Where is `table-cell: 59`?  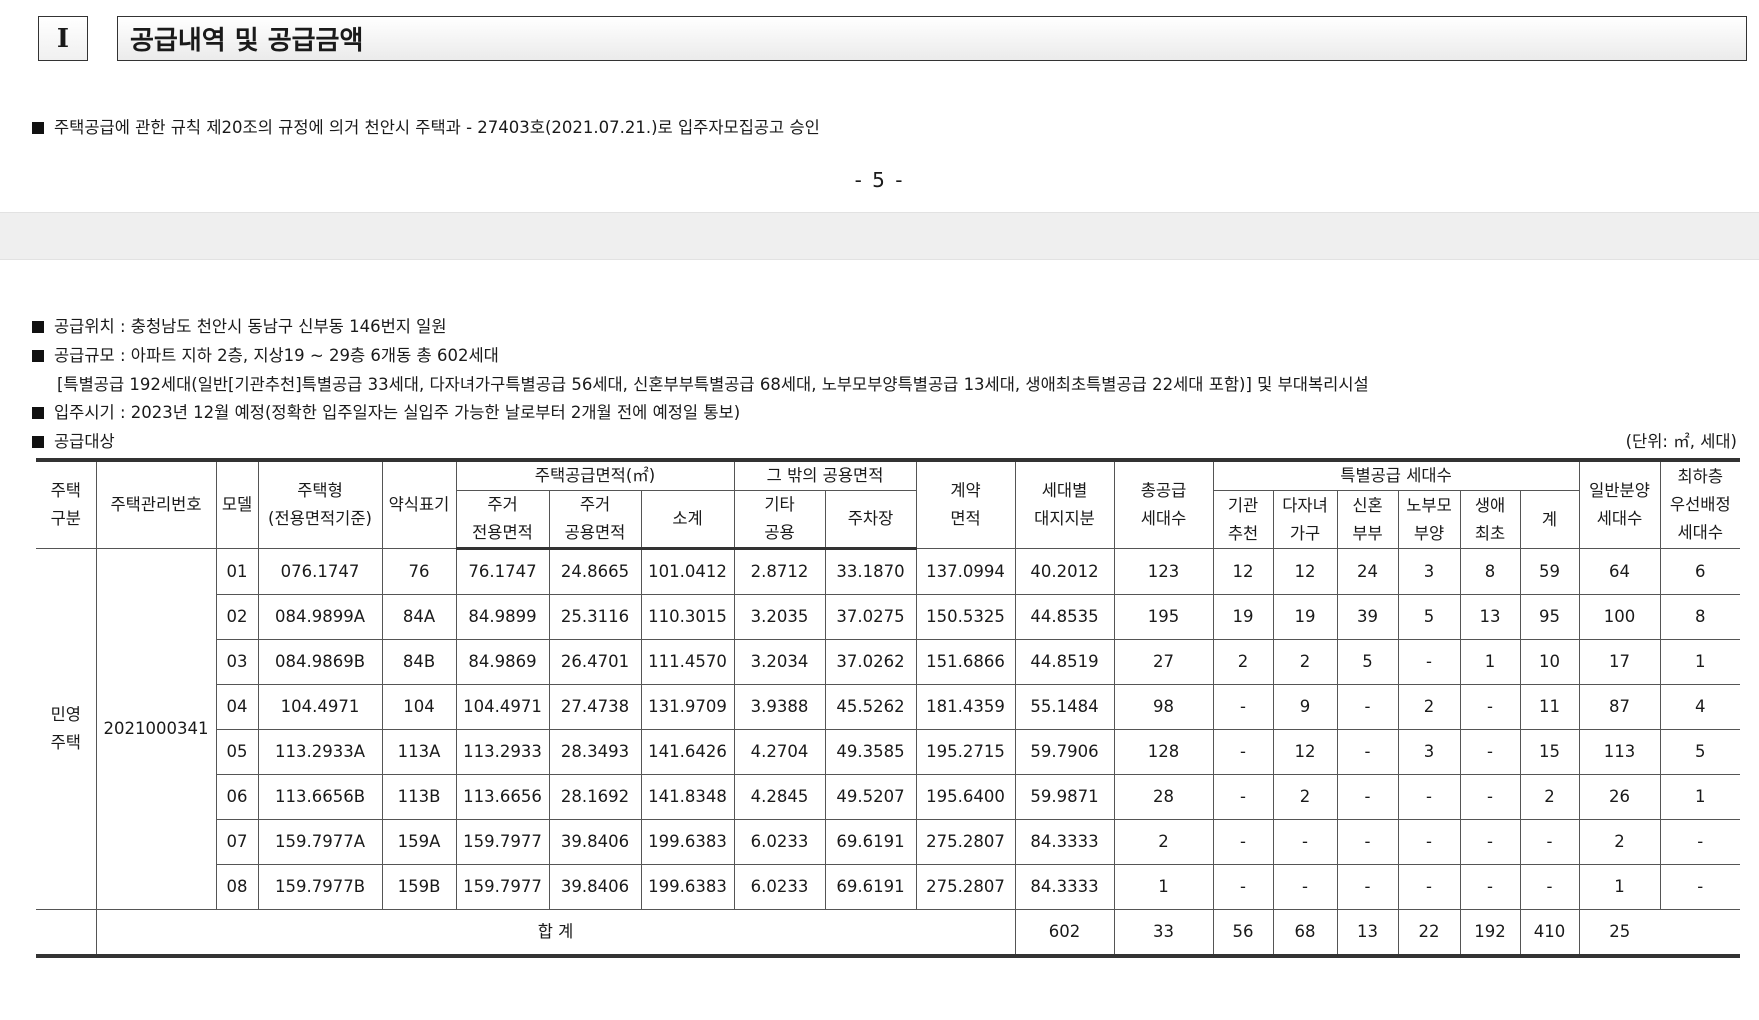
table-cell: 59 is located at coordinates (1549, 572).